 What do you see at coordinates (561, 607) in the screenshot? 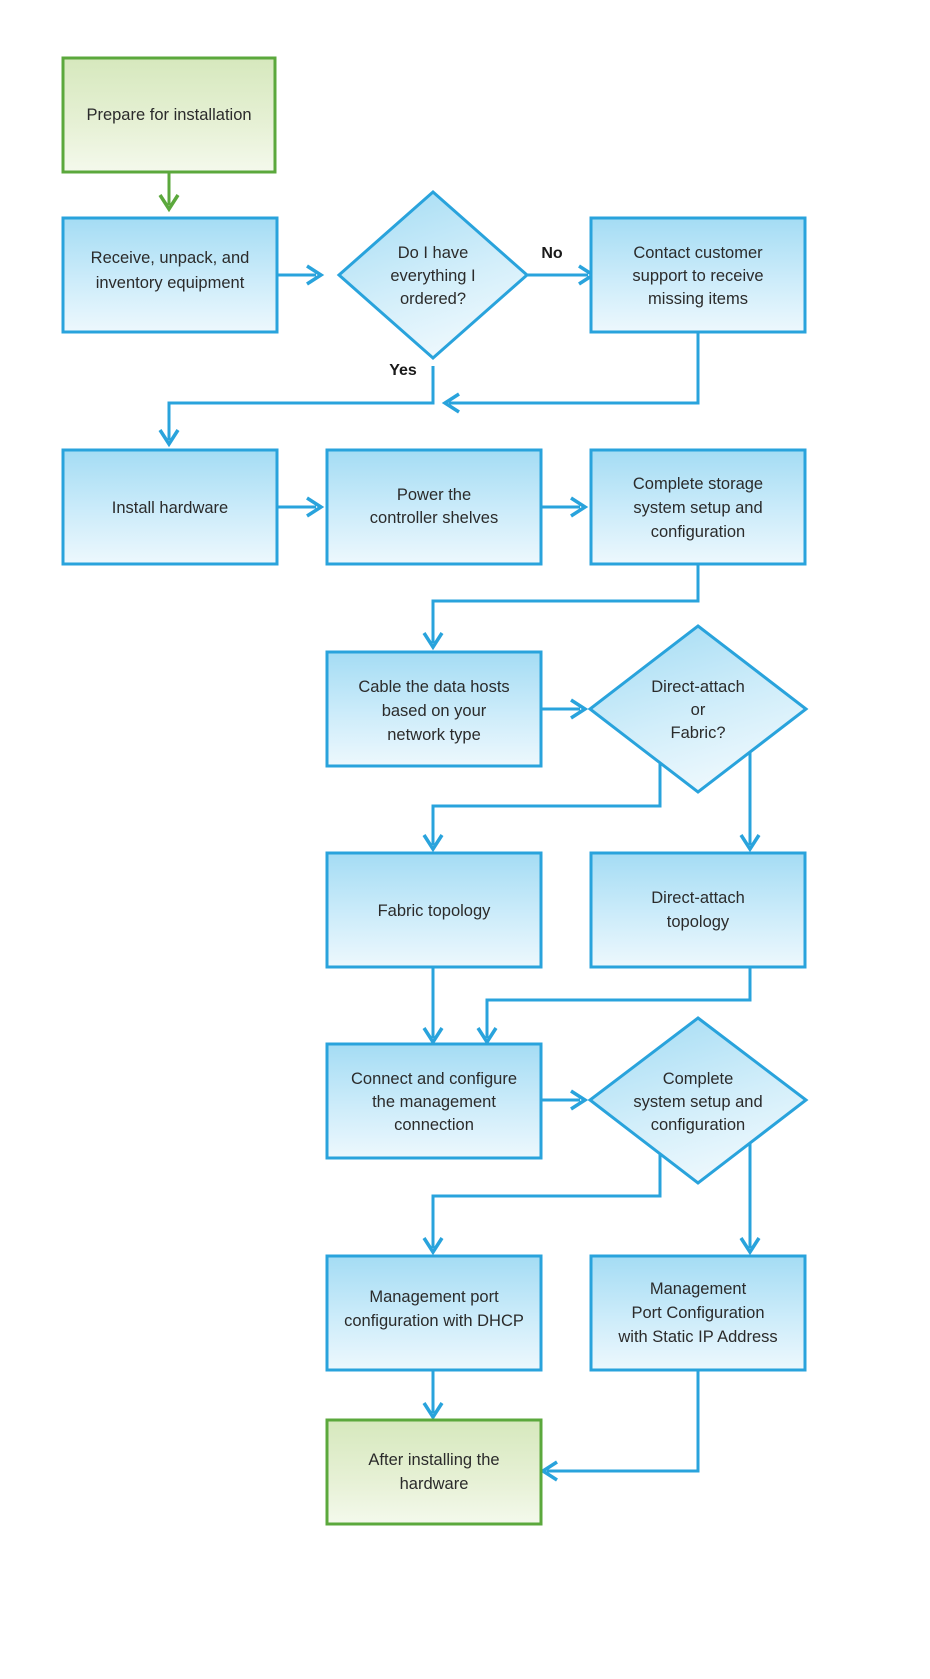
I see `connector-complete-storage-to-cable` at bounding box center [561, 607].